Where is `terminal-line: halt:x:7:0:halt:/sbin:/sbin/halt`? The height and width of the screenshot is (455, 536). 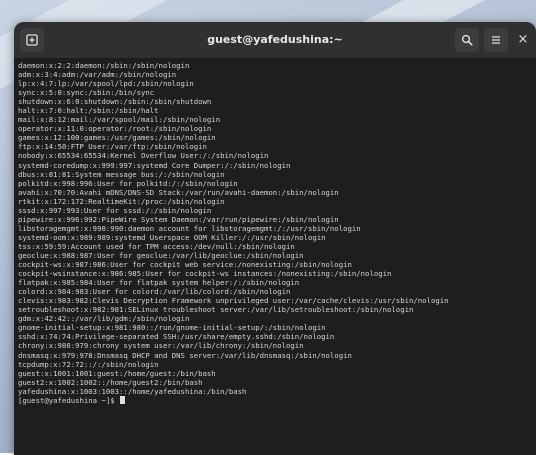
terminal-line: halt:x:7:0:halt:/sbin:/sbin/halt is located at coordinates (88, 111).